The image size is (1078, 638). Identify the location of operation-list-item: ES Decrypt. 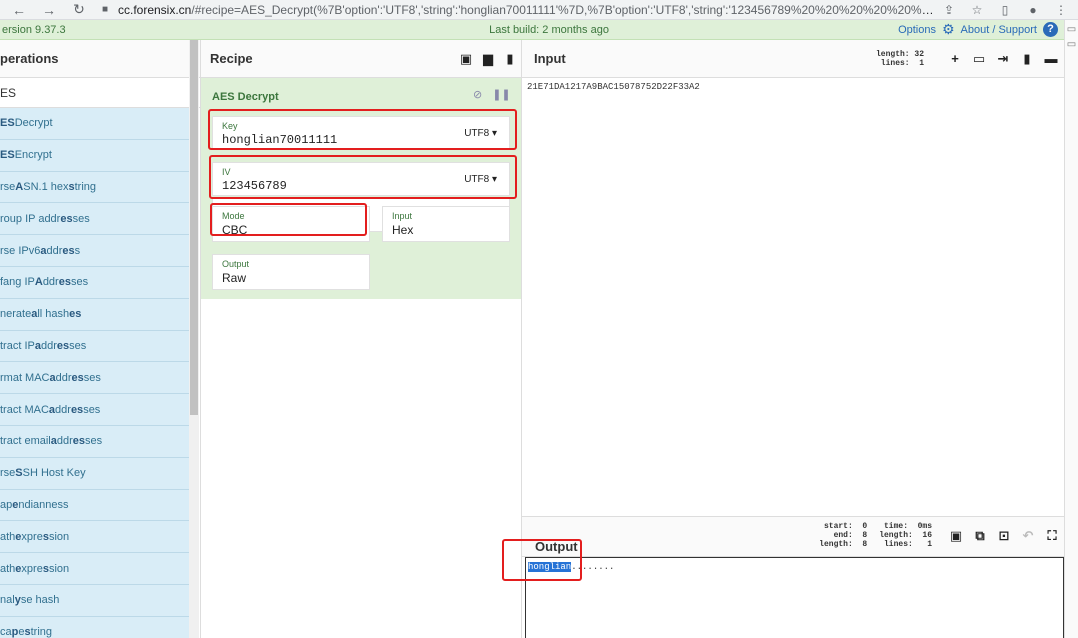
(94, 124).